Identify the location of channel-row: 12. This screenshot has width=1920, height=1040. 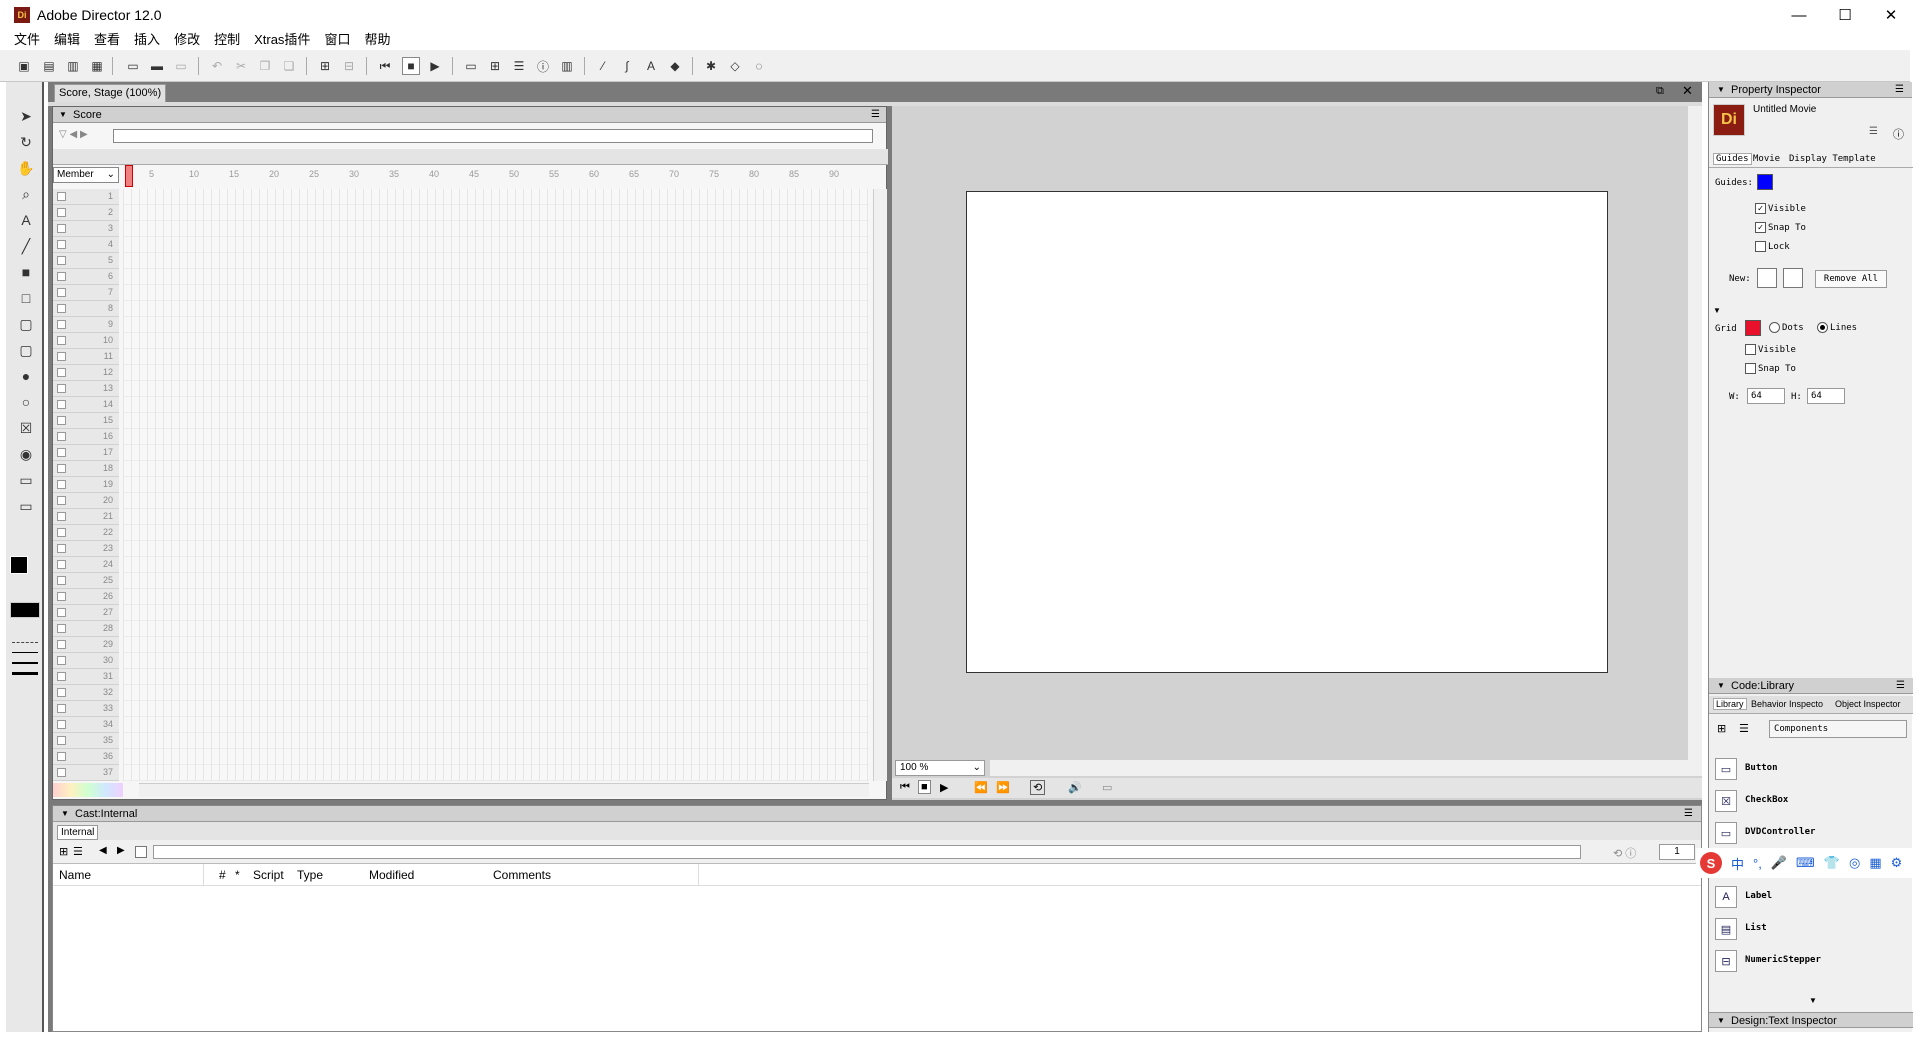
(86, 373).